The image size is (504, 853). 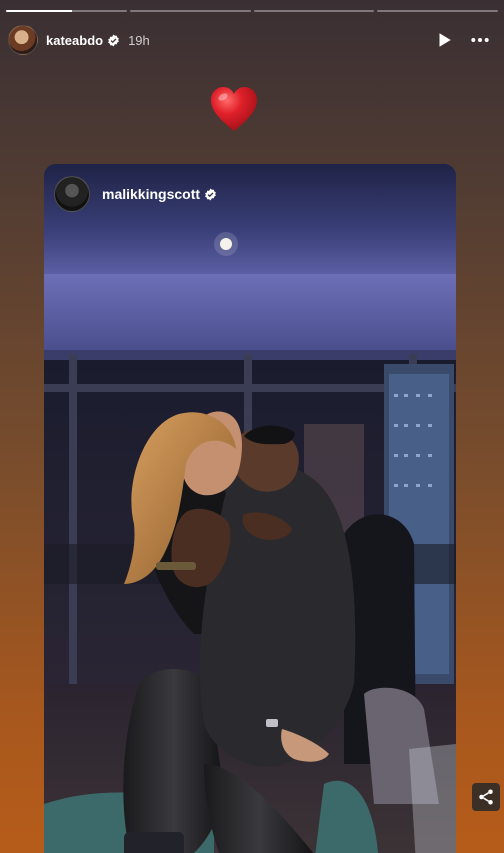 I want to click on share-button, so click(x=486, y=797).